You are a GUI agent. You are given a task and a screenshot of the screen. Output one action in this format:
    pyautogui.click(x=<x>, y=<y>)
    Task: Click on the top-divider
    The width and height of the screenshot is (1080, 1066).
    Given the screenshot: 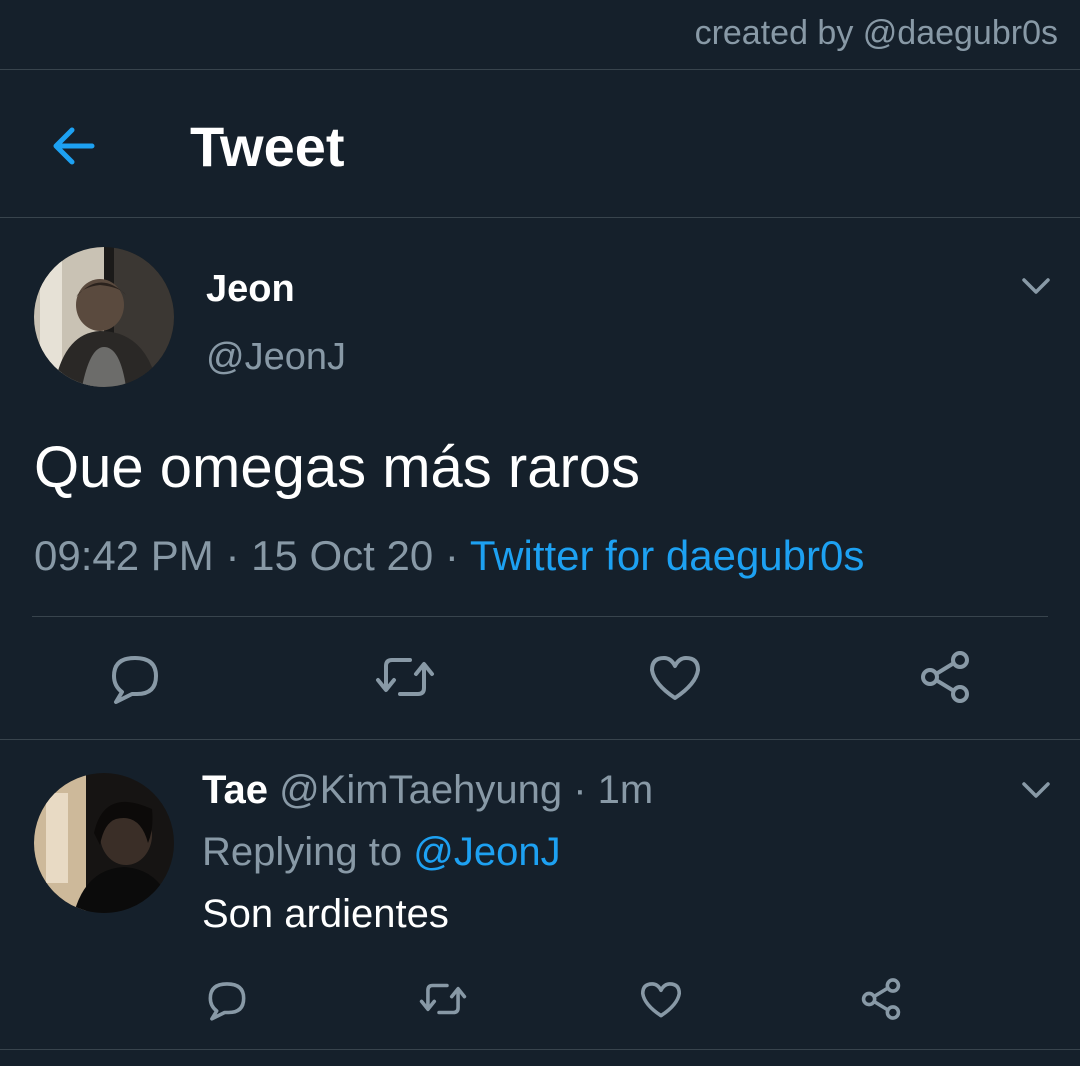 What is the action you would take?
    pyautogui.click(x=540, y=69)
    